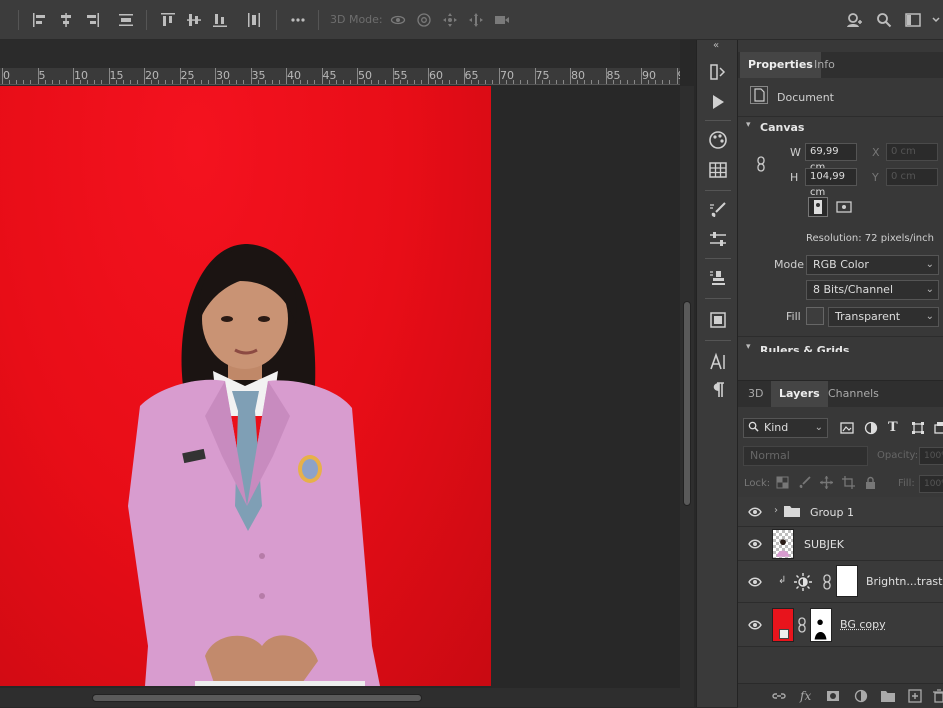  I want to click on filter-type-icon: T, so click(893, 427).